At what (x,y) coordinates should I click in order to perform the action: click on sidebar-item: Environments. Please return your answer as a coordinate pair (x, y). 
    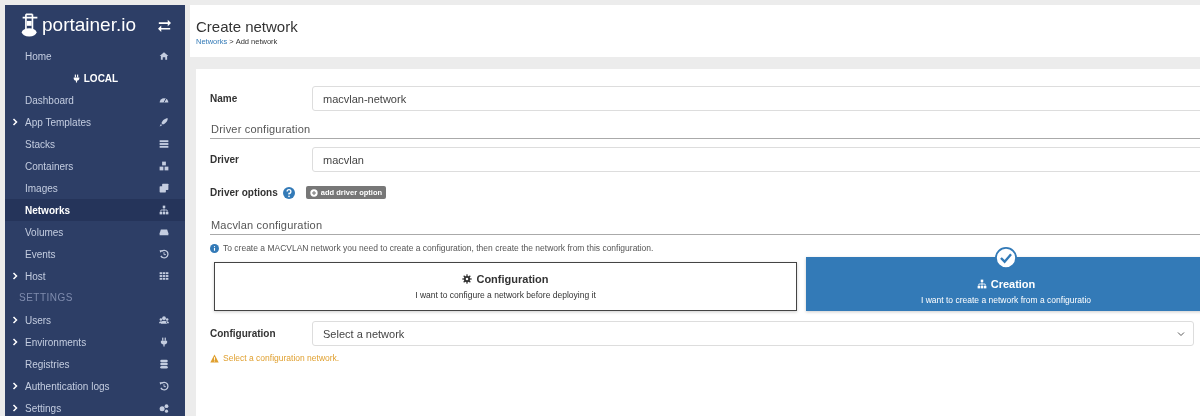
    Looking at the image, I should click on (95, 342).